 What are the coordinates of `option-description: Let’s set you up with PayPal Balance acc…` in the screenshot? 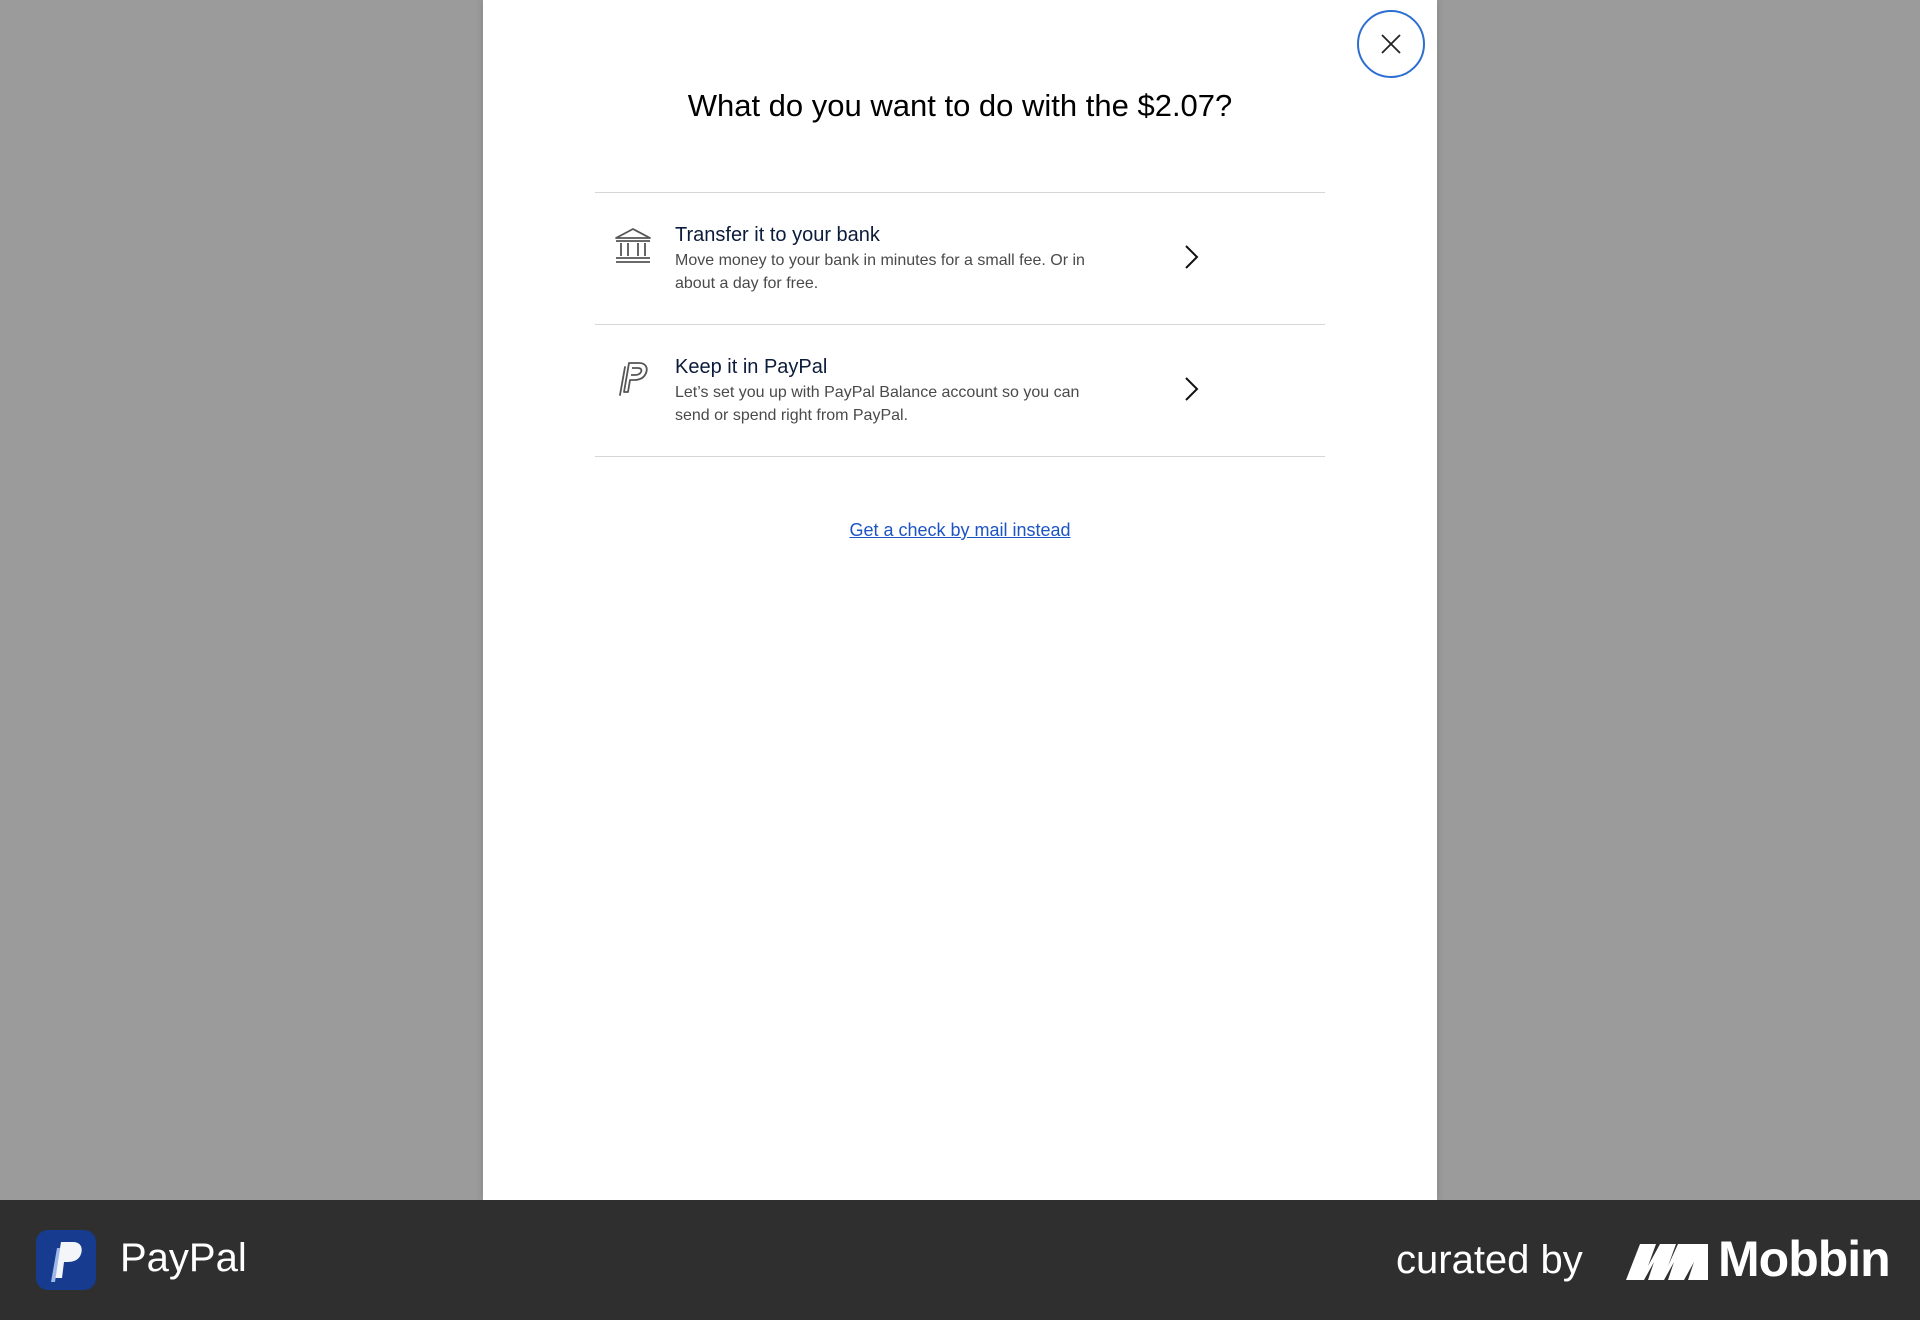 It's located at (877, 404).